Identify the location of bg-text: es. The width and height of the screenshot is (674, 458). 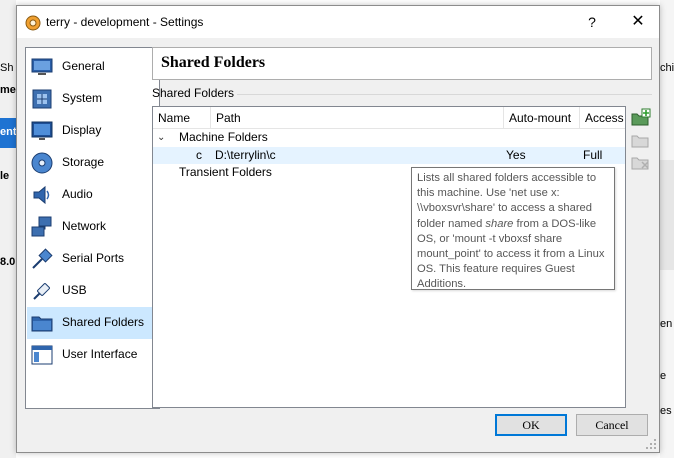
(666, 411).